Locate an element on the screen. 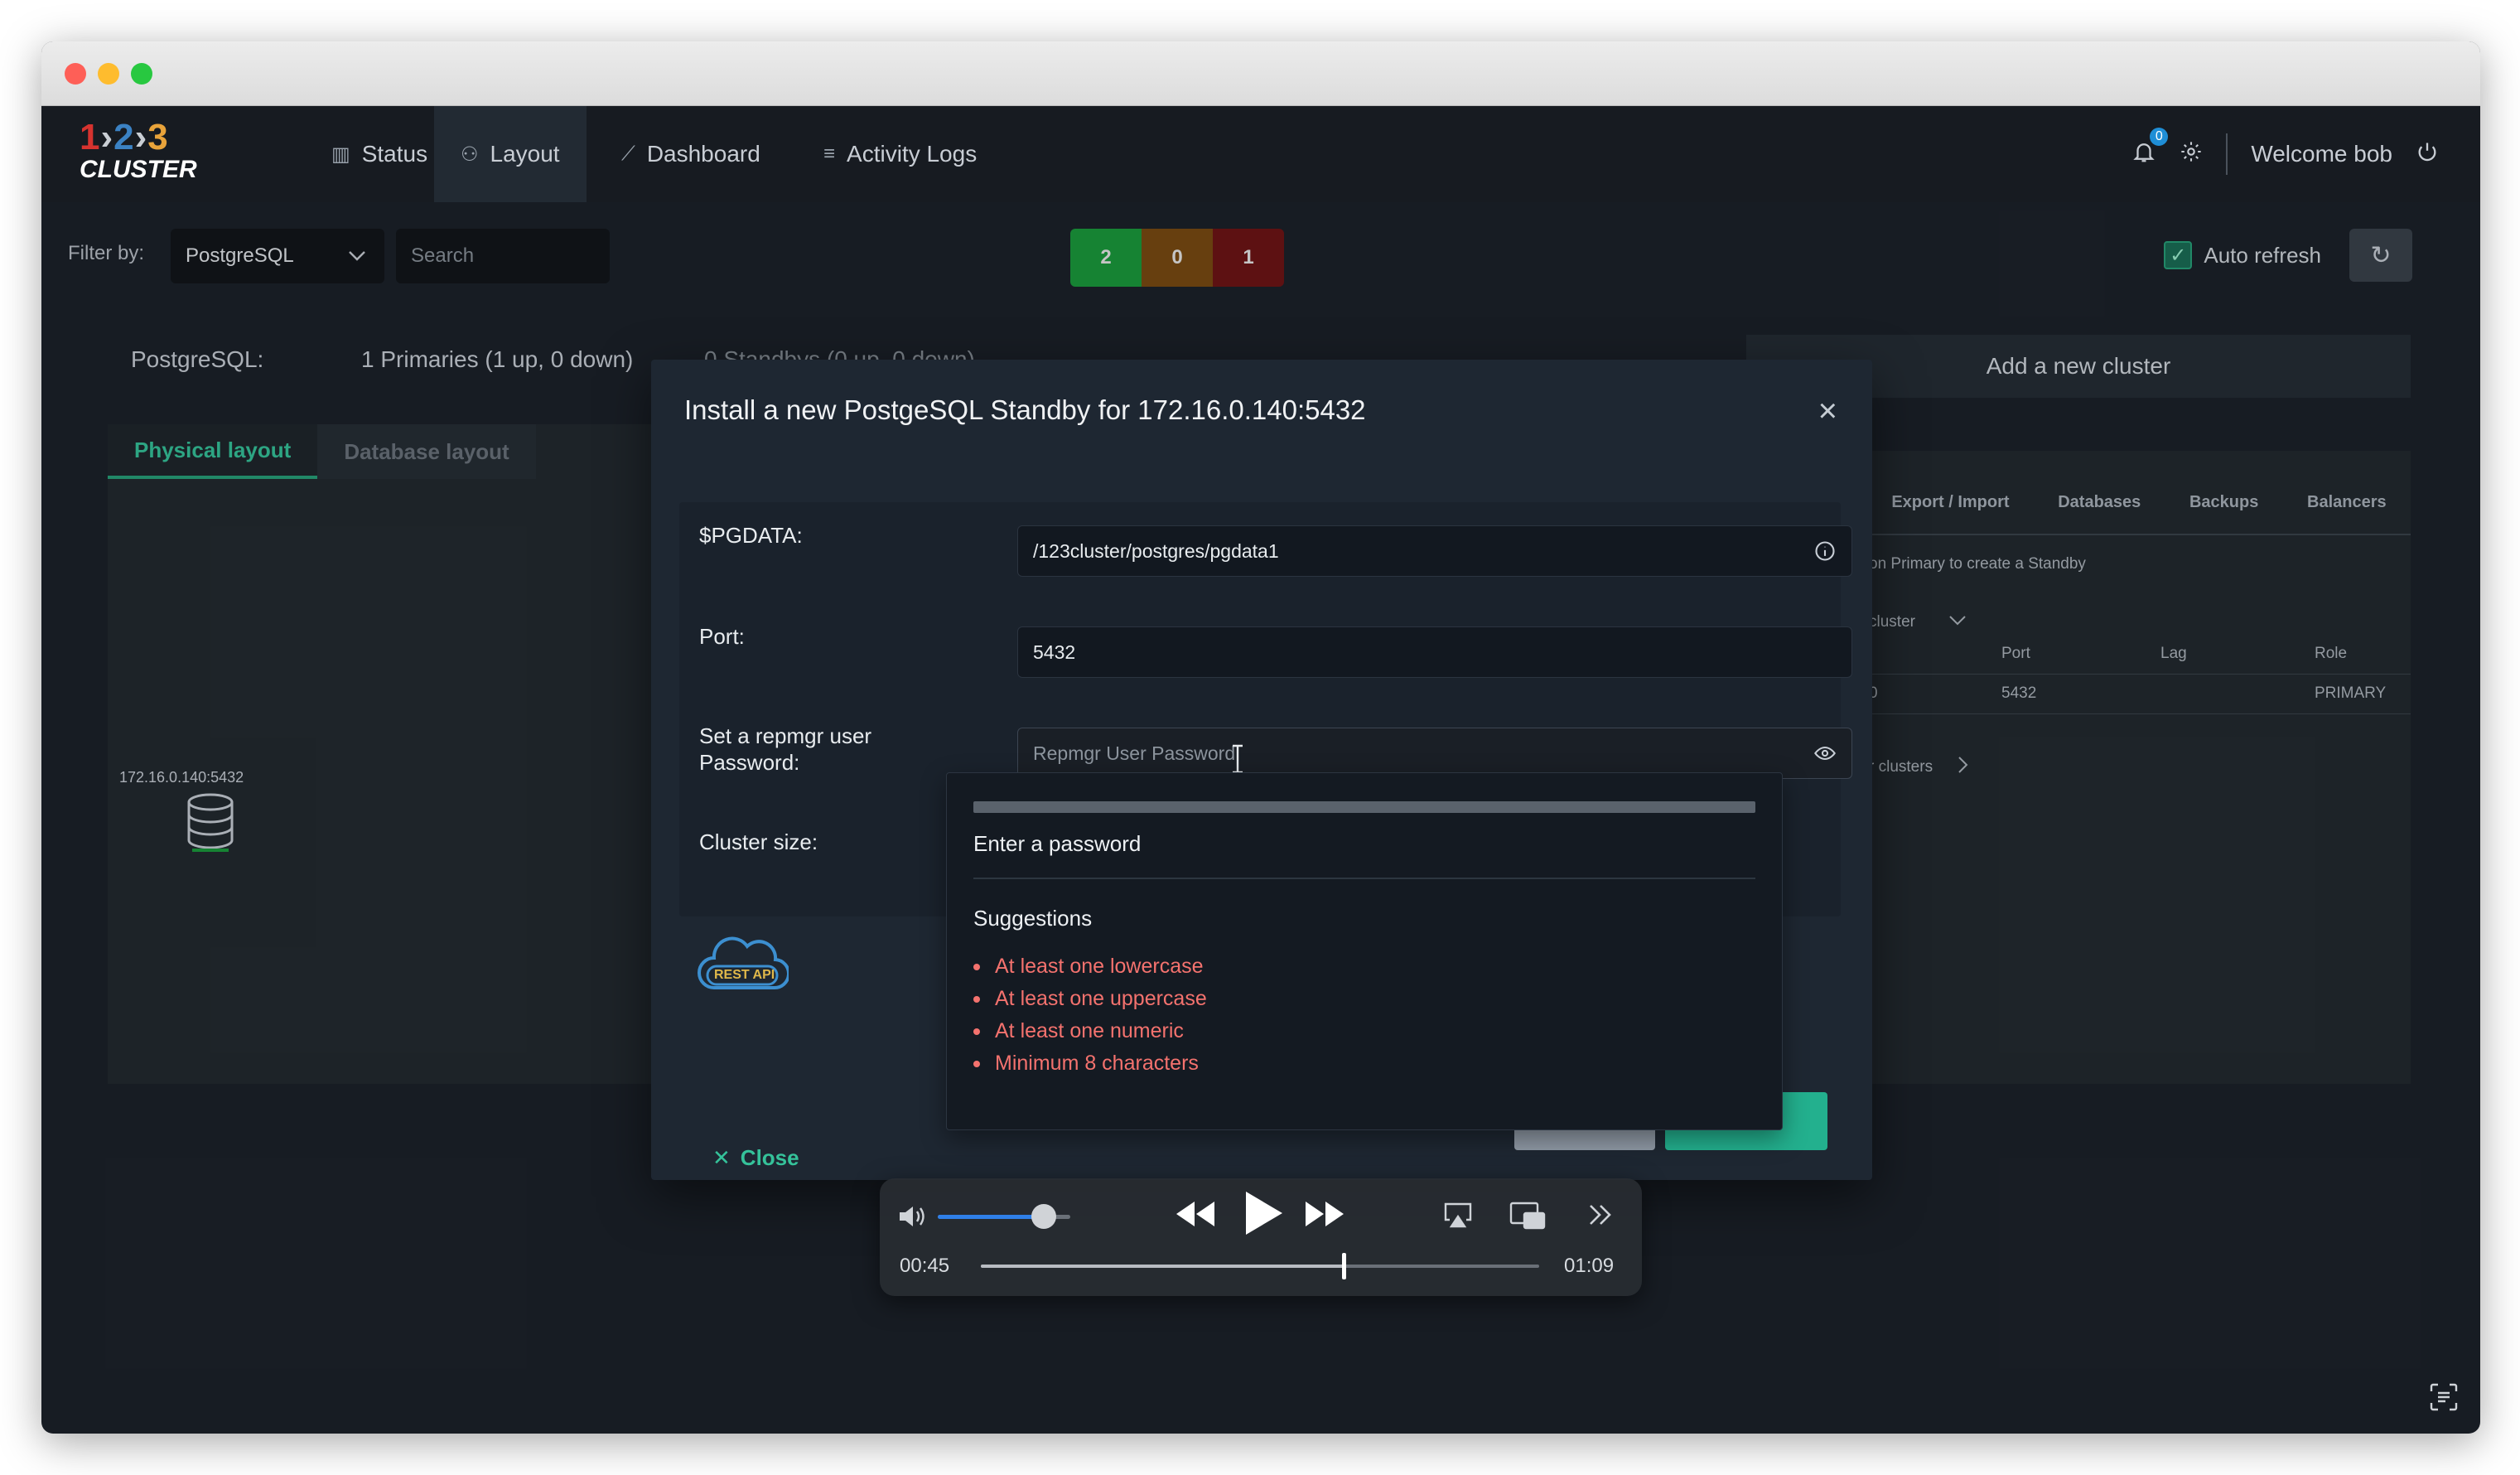 The width and height of the screenshot is (2520, 1475). header-right: 0 Welcome bob is located at coordinates (2285, 154).